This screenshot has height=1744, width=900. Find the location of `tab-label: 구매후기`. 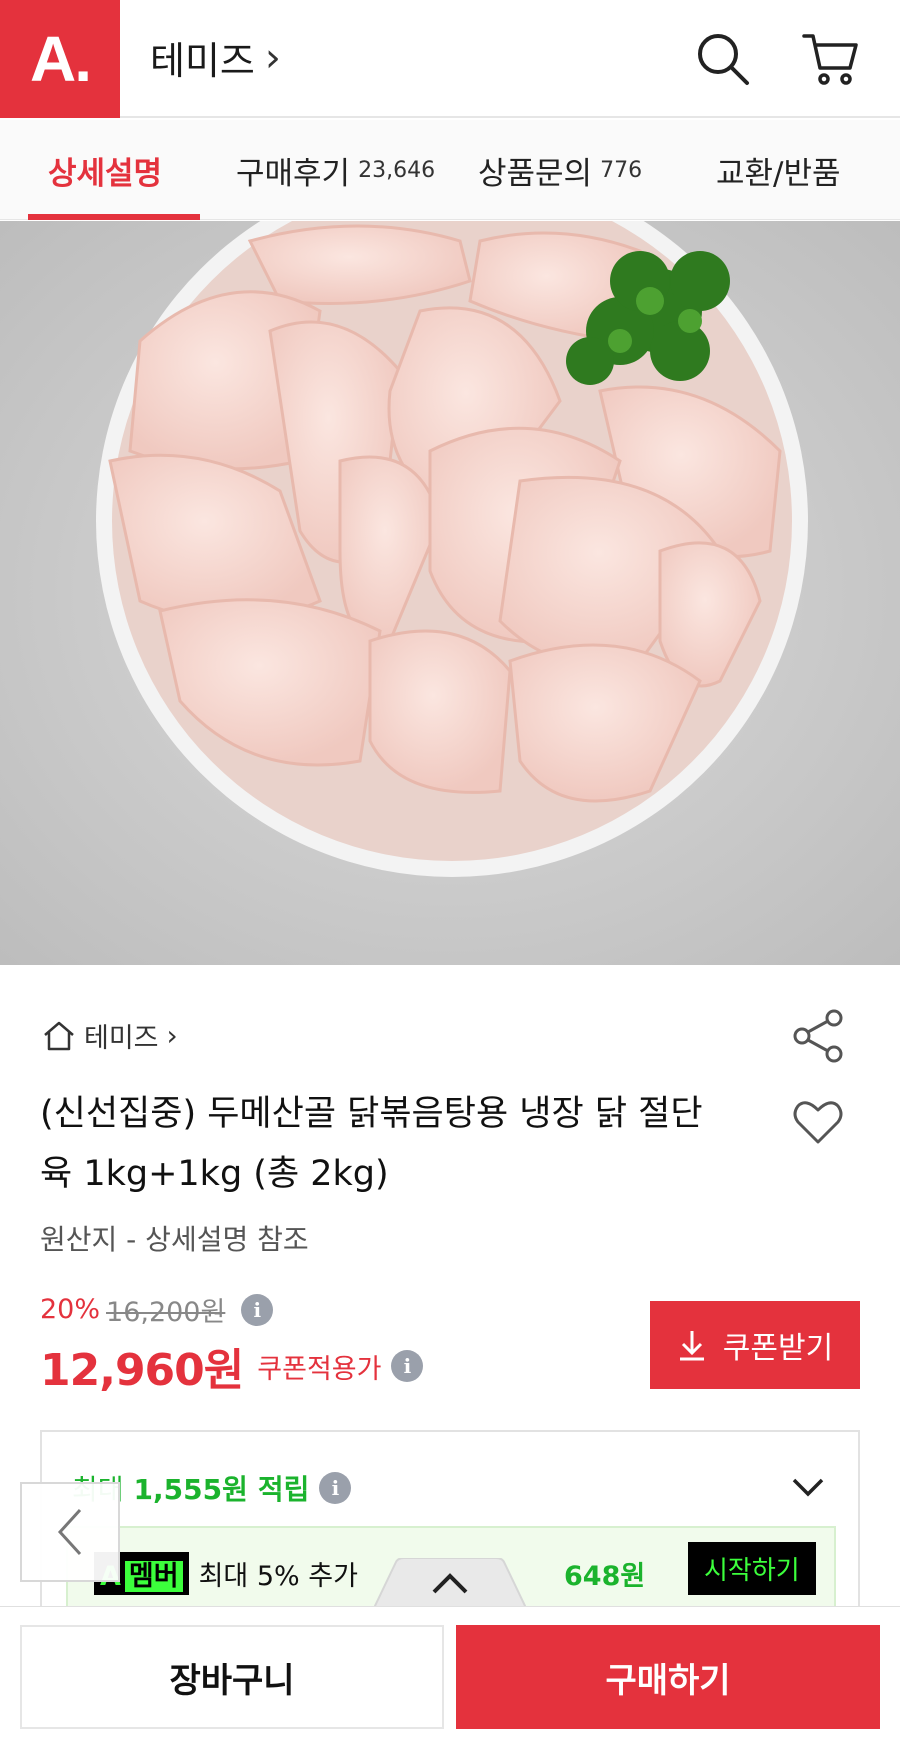

tab-label: 구매후기 is located at coordinates (293, 173).